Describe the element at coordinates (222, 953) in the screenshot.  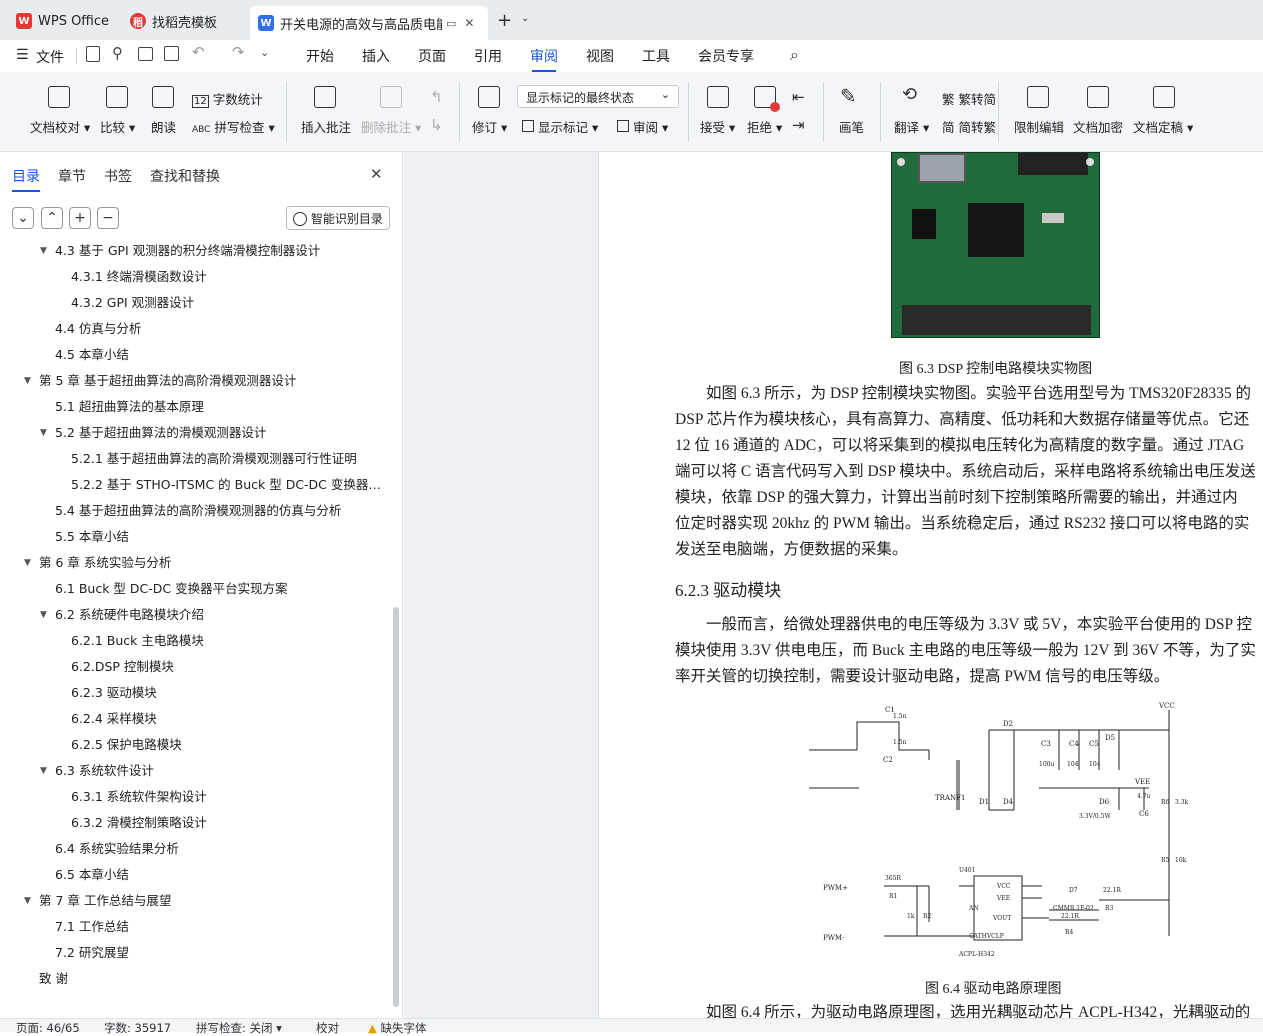
I see `toc-item: 7.2 研究展望` at that location.